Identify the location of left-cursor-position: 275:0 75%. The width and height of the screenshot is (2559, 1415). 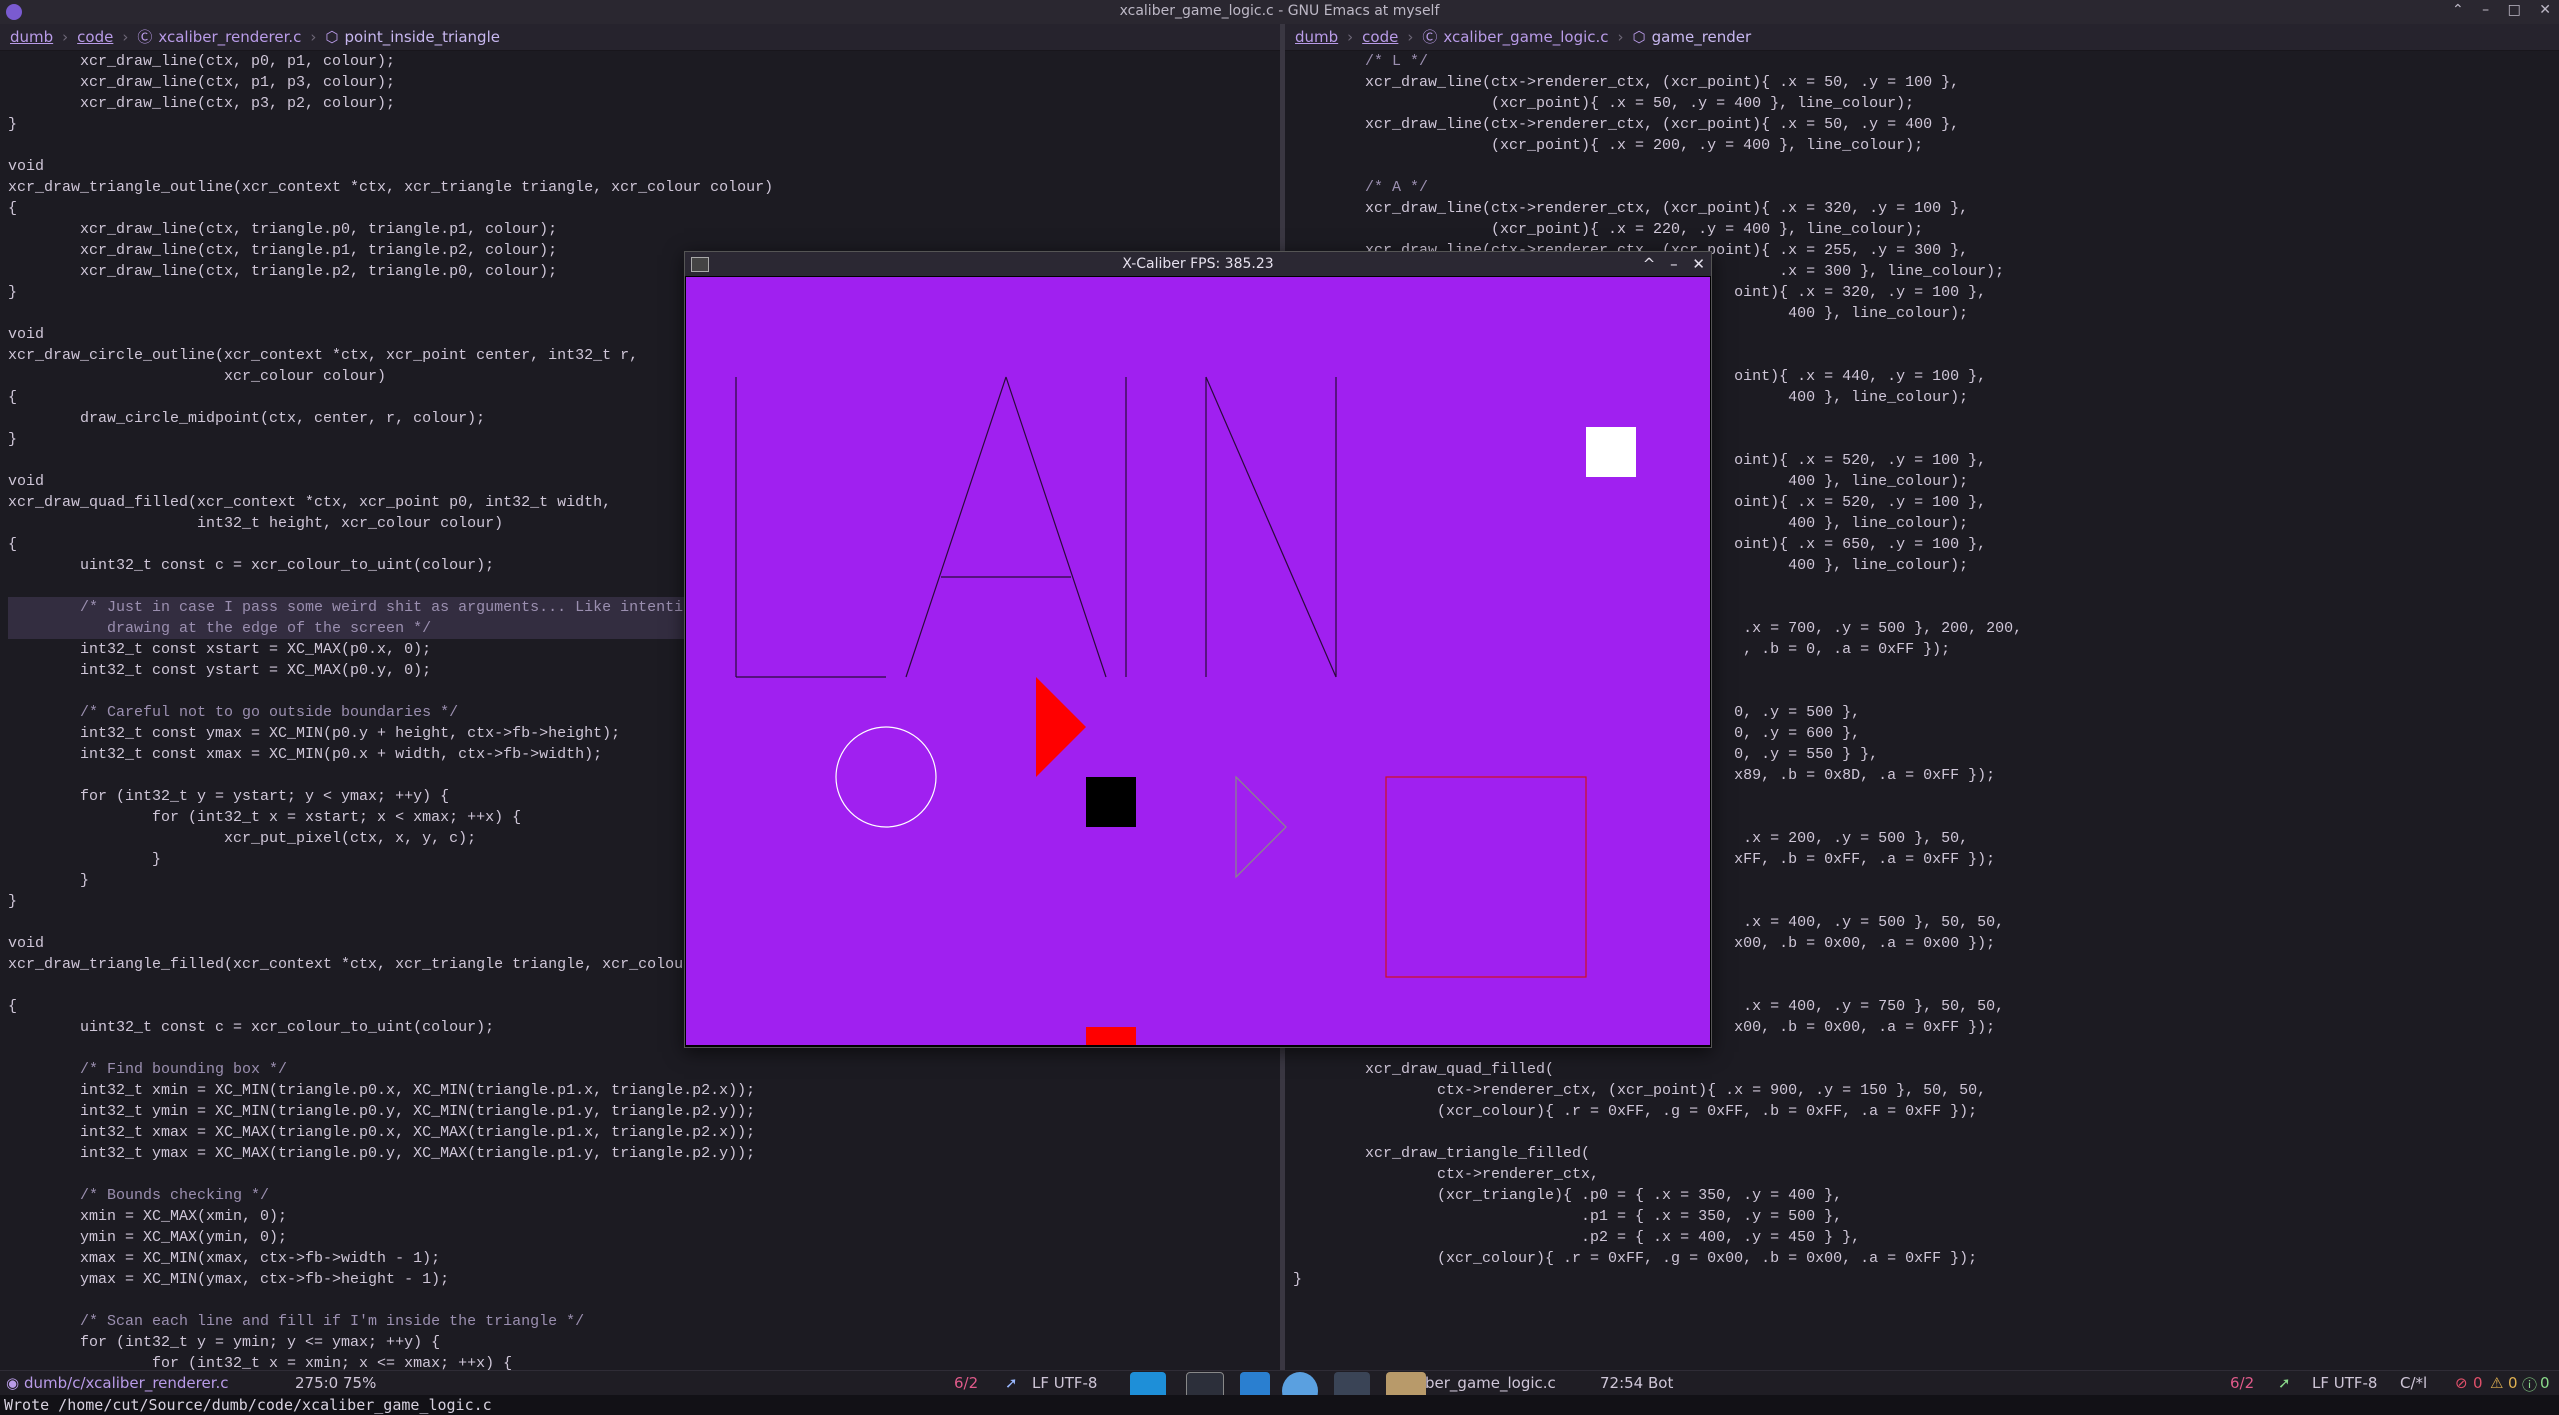
(336, 1383).